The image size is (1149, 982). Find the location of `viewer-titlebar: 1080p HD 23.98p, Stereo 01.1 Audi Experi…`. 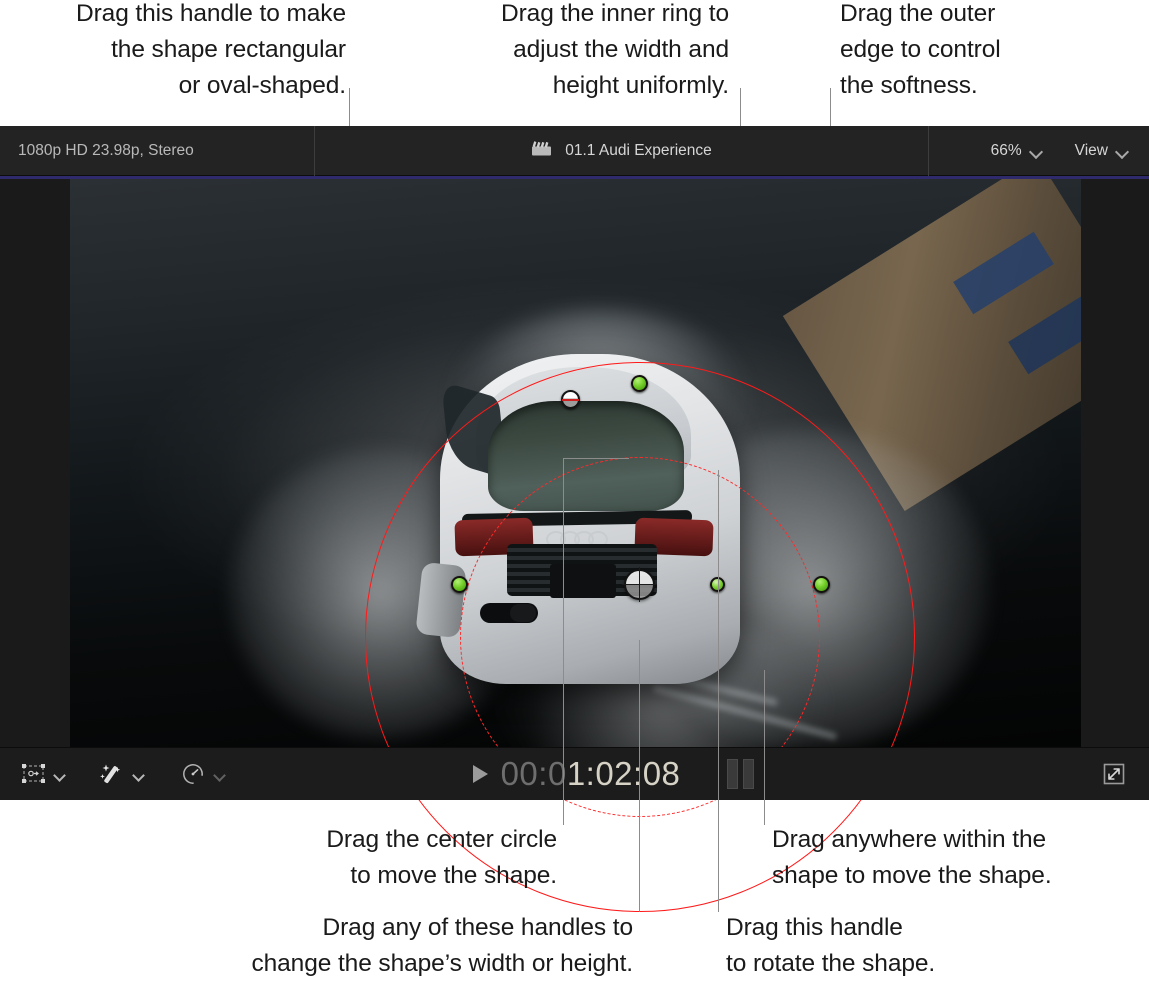

viewer-titlebar: 1080p HD 23.98p, Stereo 01.1 Audi Experi… is located at coordinates (574, 150).